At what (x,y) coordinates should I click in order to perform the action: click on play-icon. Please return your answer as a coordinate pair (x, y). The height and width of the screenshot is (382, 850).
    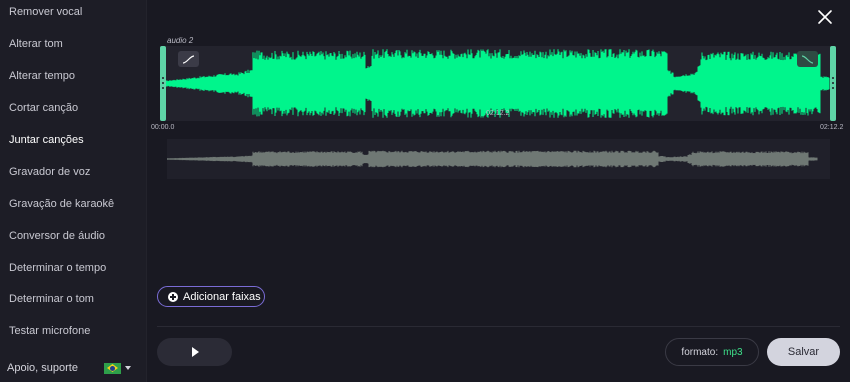
    Looking at the image, I should click on (195, 352).